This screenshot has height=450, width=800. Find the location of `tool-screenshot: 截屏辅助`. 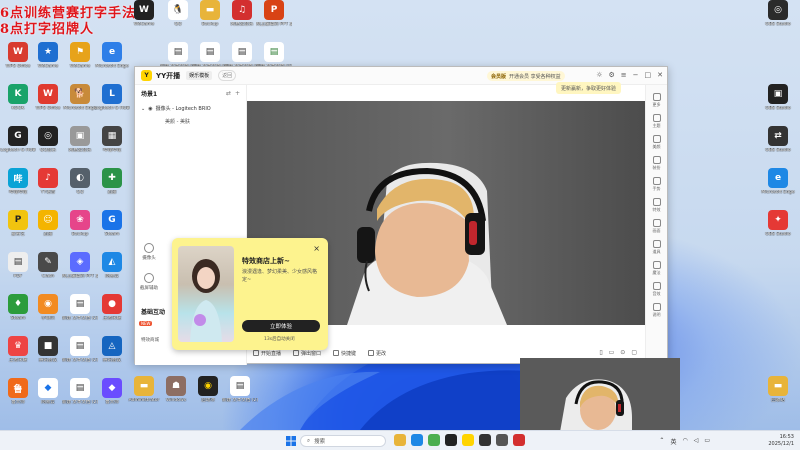

tool-screenshot: 截屏辅助 is located at coordinates (149, 282).